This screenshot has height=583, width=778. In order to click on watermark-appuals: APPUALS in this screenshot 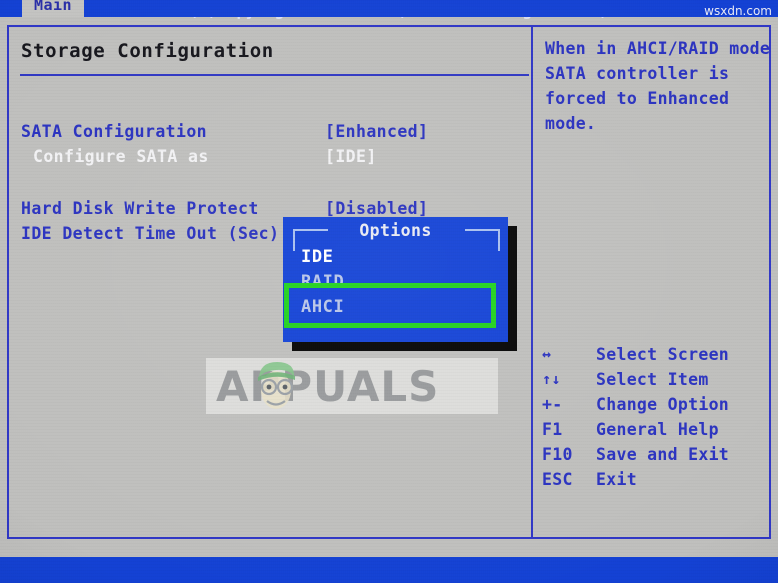, I will do `click(352, 386)`.